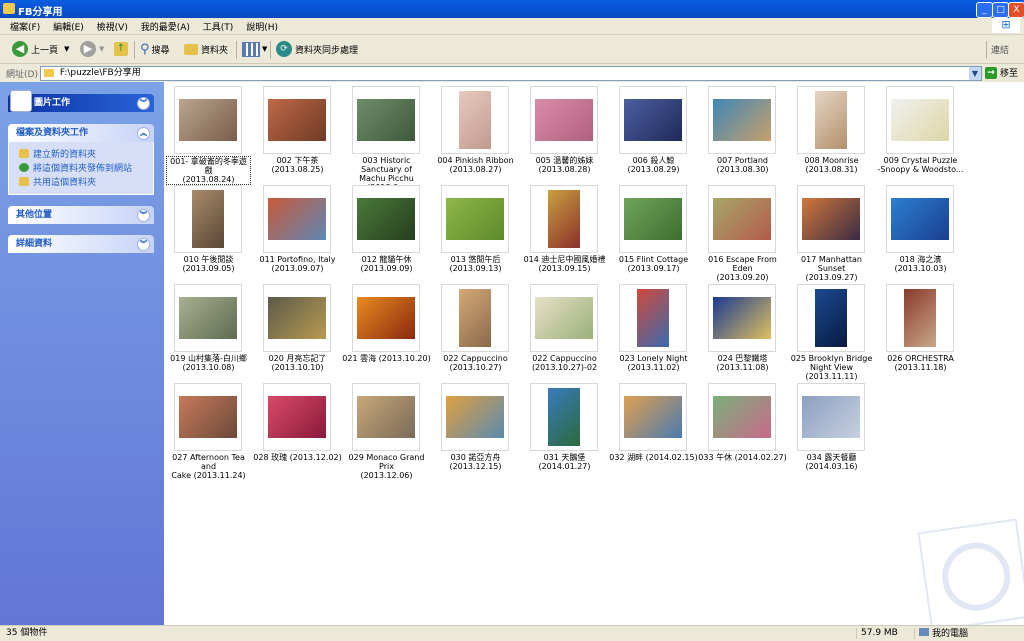 The image size is (1024, 641). What do you see at coordinates (742, 234) in the screenshot?
I see `thumbnail-item: 016 Escape From Eden (2013.09.20)` at bounding box center [742, 234].